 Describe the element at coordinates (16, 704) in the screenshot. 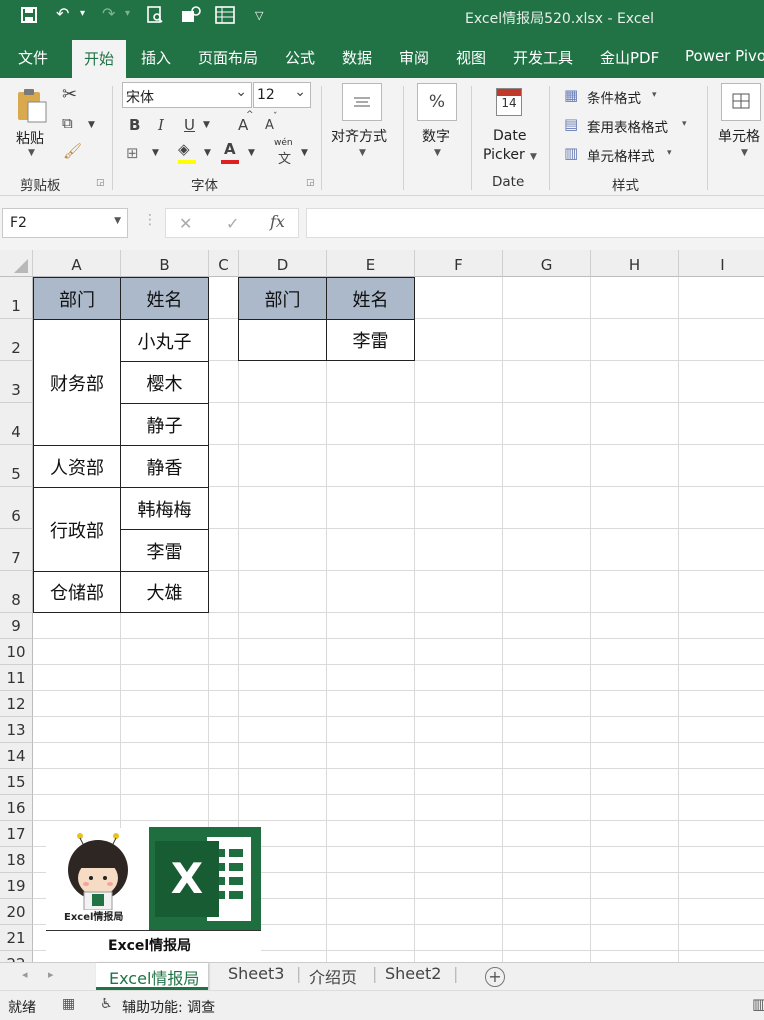

I see `row-header-12: 12` at that location.